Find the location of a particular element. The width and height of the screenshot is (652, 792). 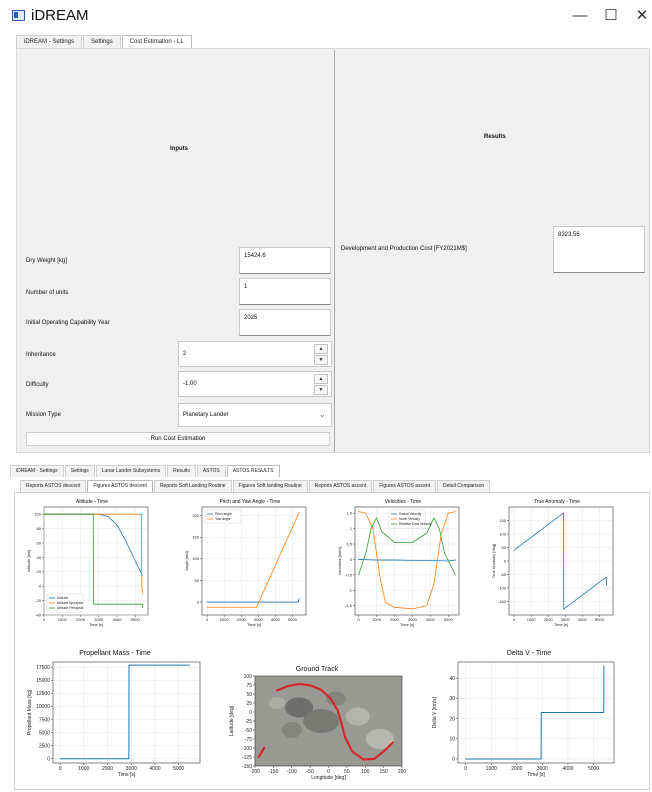

tab-lunar-lander-subsystems: Lunar Lander Subsystems is located at coordinates (131, 471).